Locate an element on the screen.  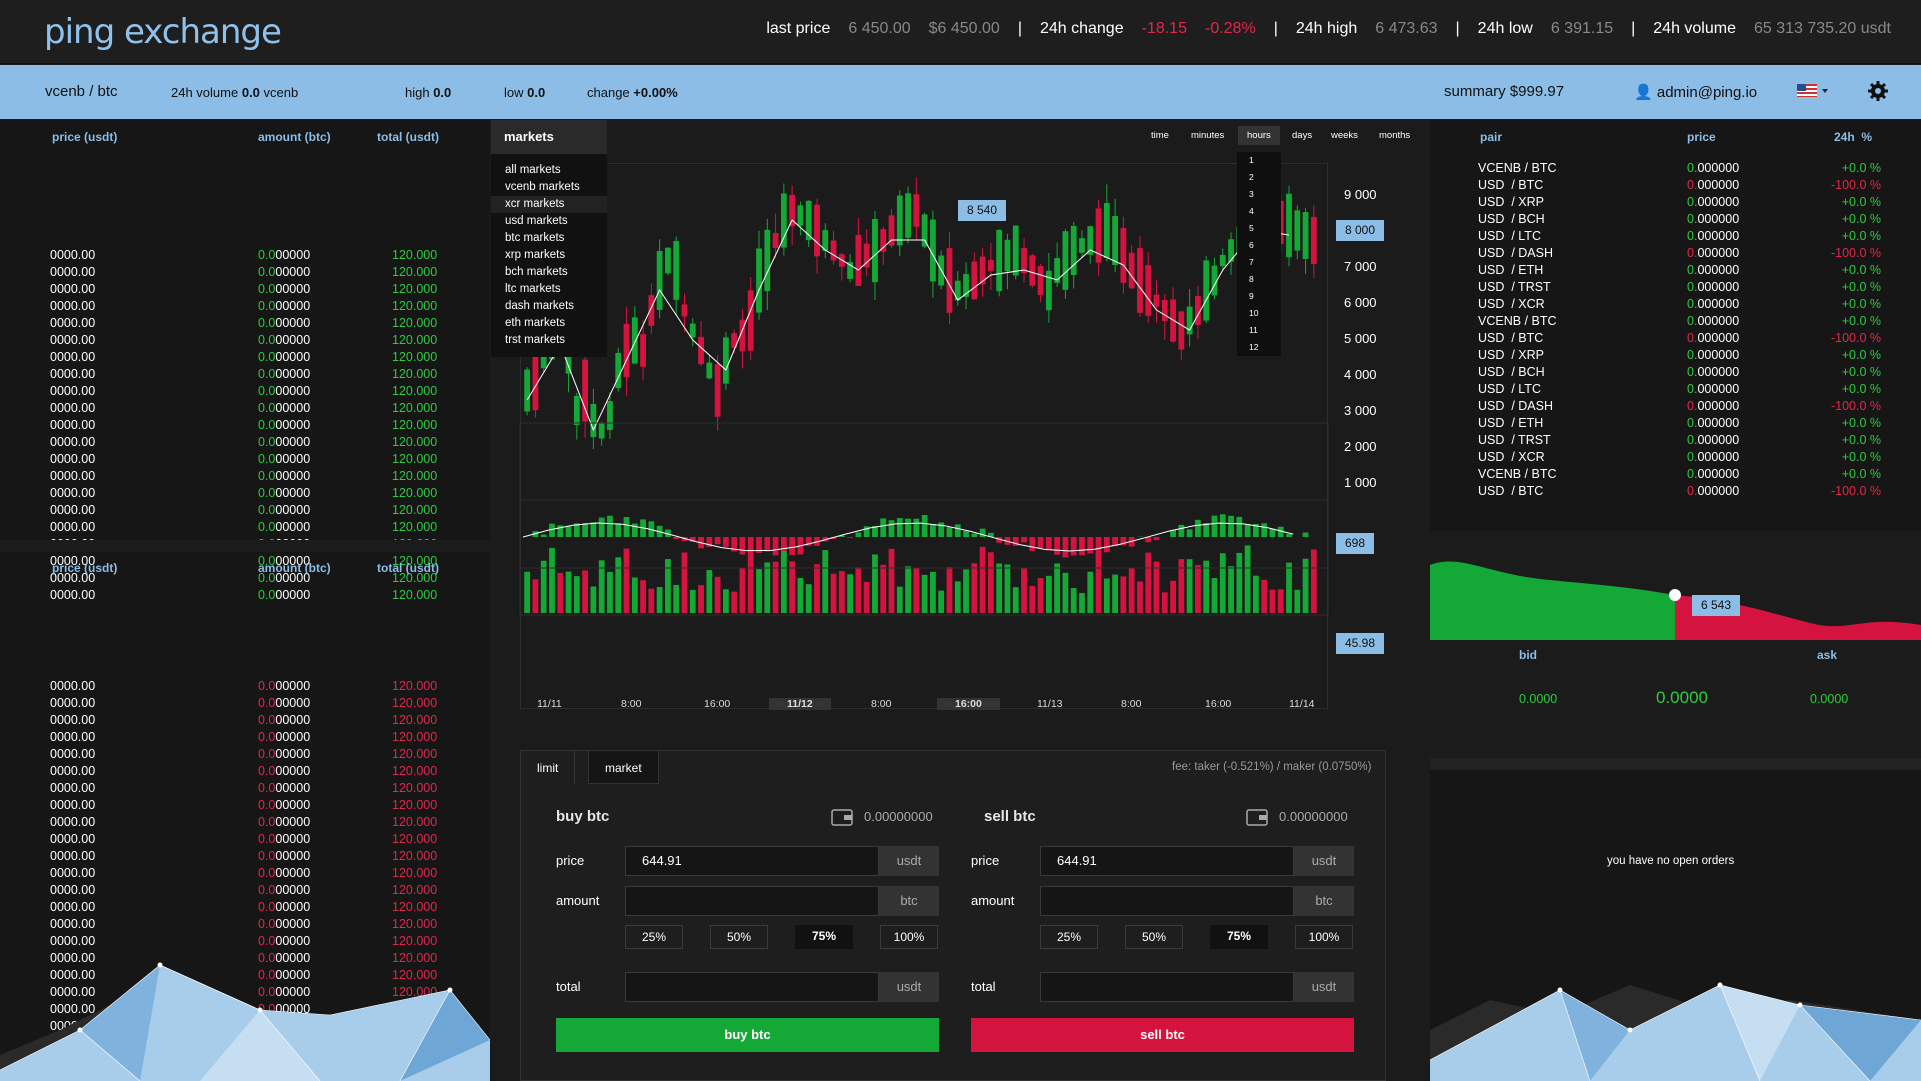
markets-menu-item: ltc markets is located at coordinates (549, 289).